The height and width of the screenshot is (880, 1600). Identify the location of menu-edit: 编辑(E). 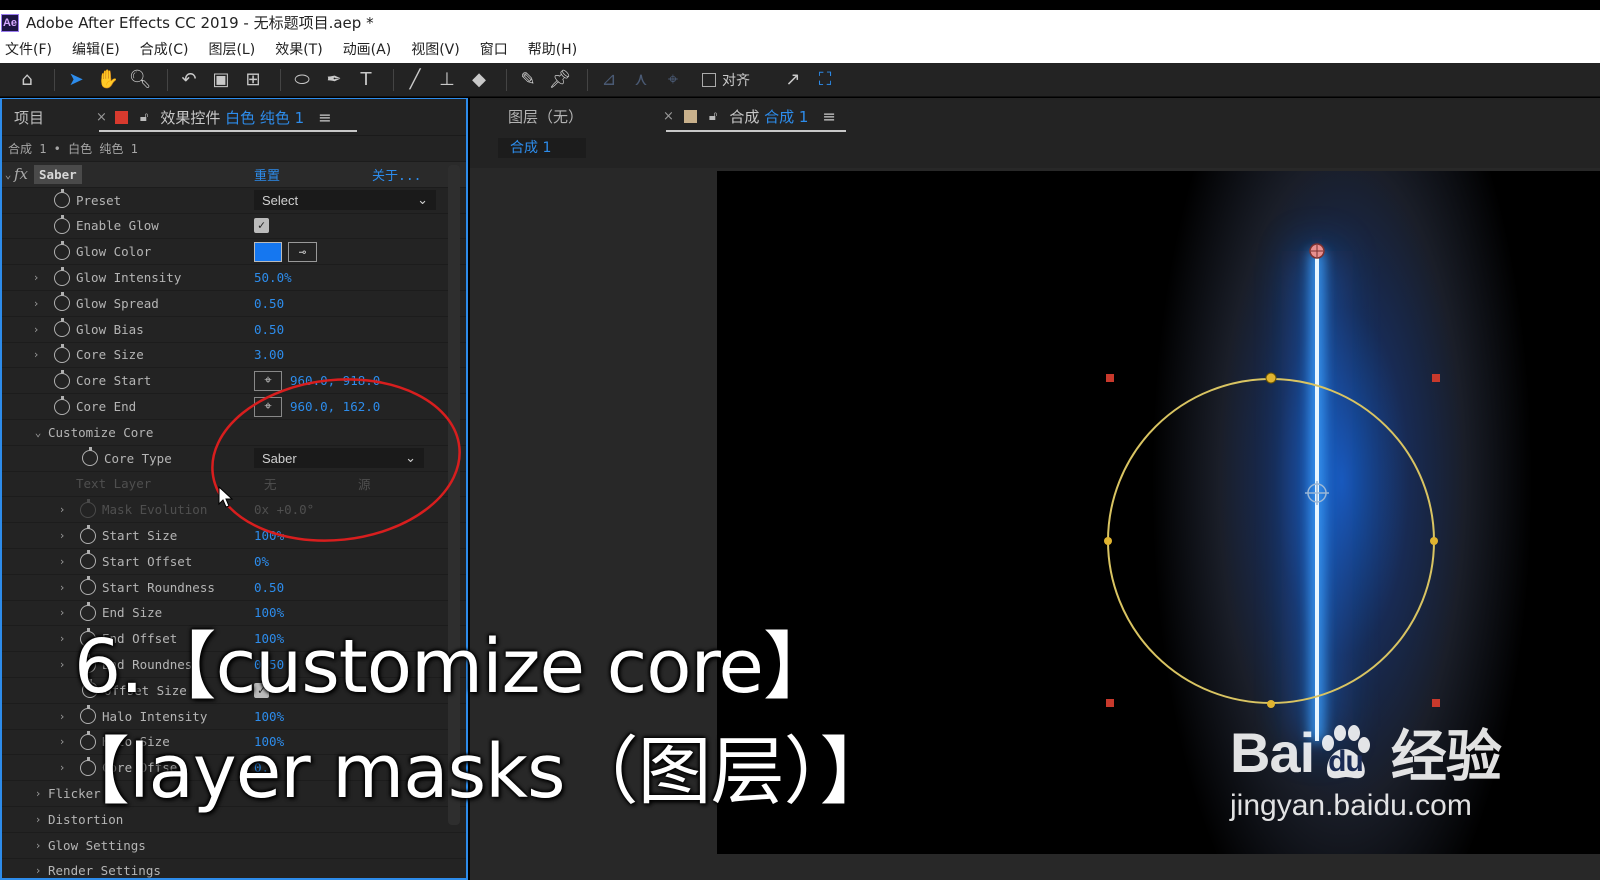
(96, 49).